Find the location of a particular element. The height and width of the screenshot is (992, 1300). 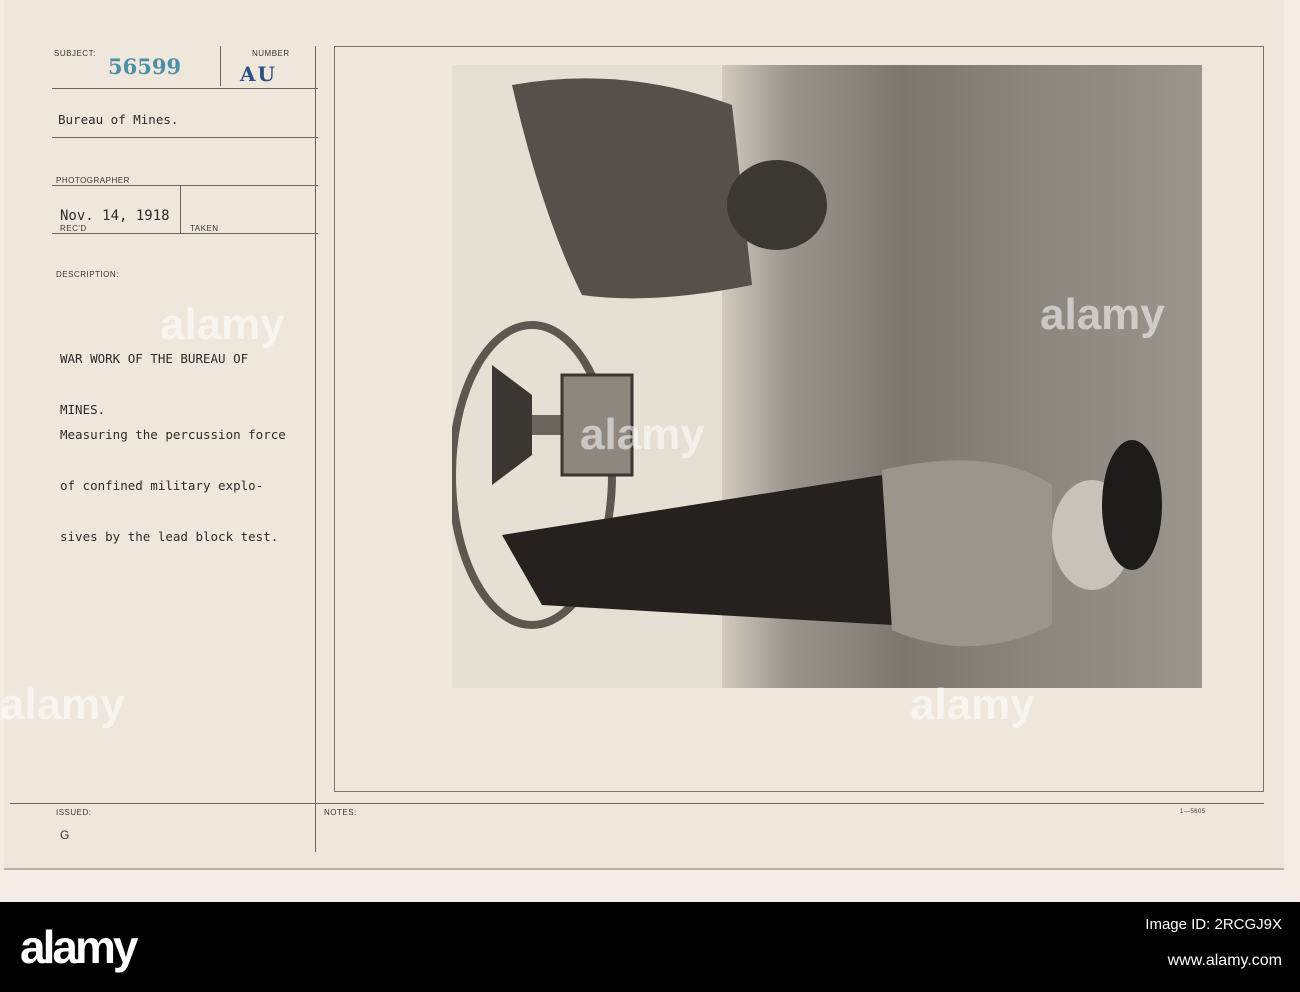

agency: Bureau of Mines. is located at coordinates (118, 119).